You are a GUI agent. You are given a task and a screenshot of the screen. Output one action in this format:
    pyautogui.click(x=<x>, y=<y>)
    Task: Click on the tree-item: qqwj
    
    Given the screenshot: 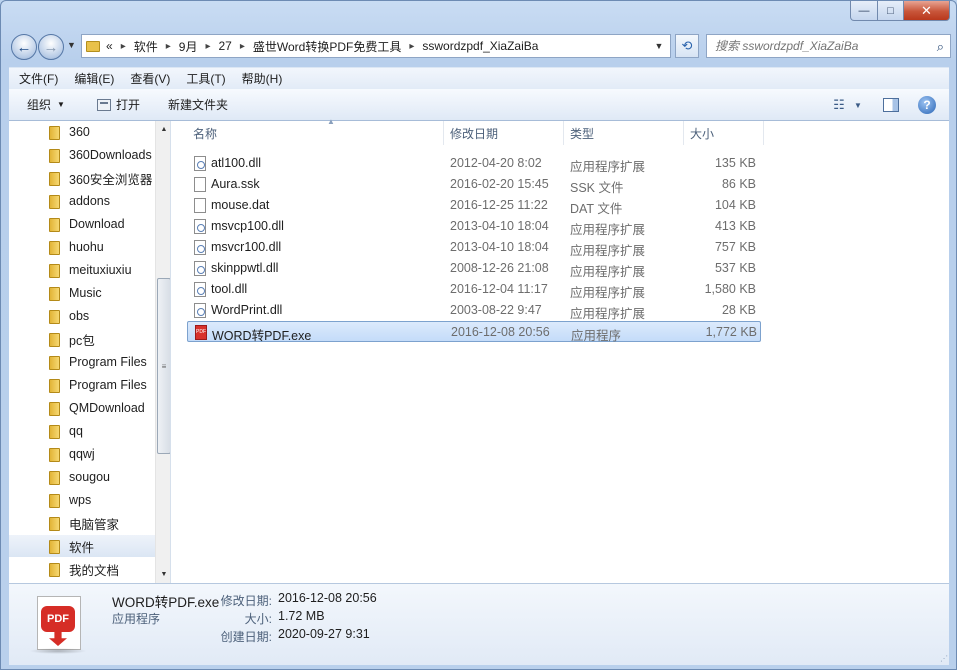 What is the action you would take?
    pyautogui.click(x=82, y=454)
    